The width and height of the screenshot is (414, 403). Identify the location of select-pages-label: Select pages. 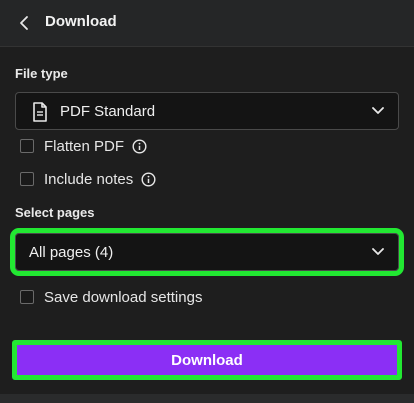
(55, 212).